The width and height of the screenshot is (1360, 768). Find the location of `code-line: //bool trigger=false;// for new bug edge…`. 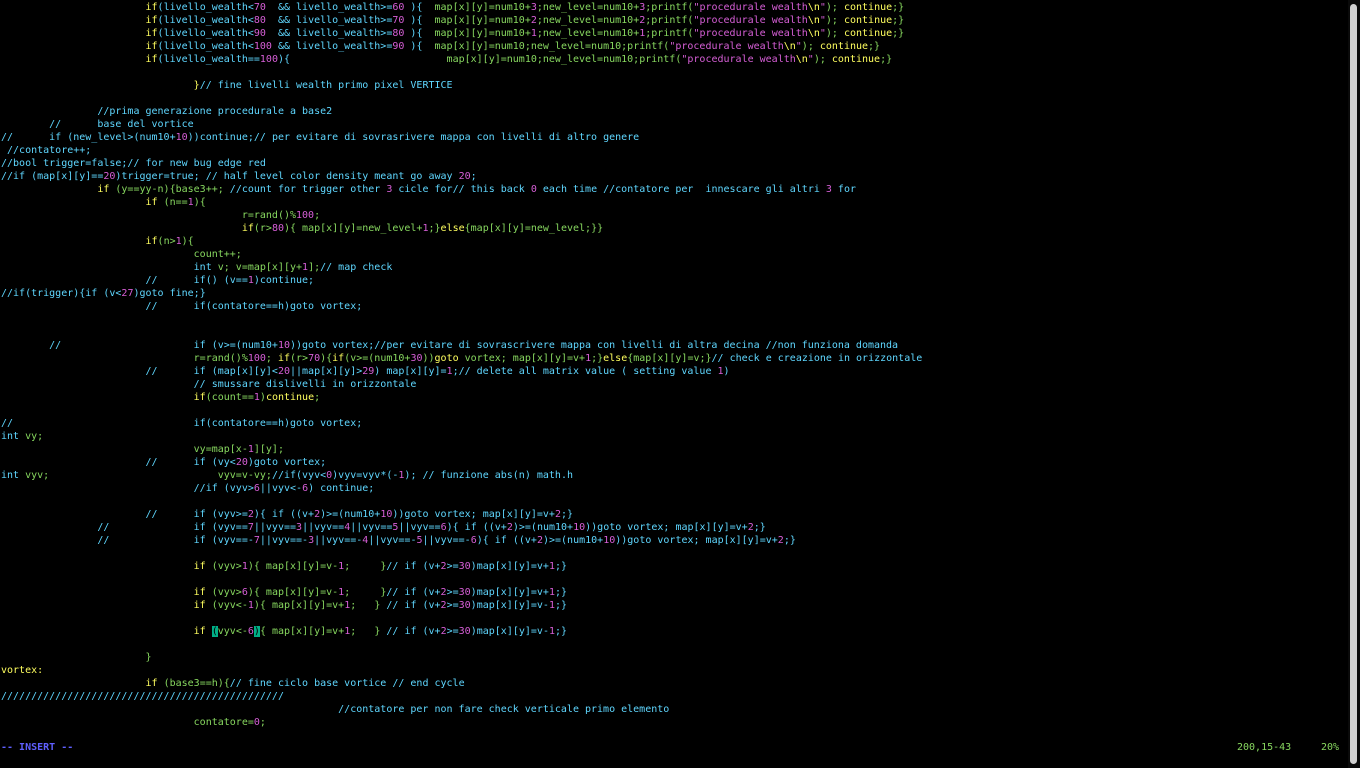

code-line: //bool trigger=false;// for new bug edge… is located at coordinates (674, 163).